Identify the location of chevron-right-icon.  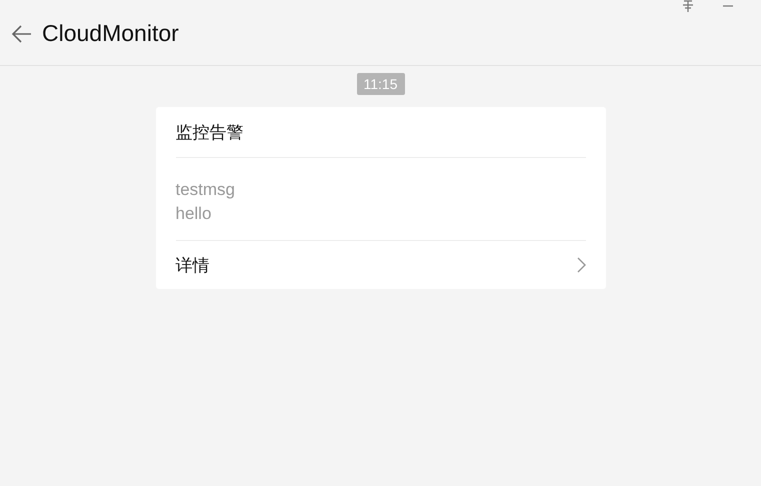
(581, 265).